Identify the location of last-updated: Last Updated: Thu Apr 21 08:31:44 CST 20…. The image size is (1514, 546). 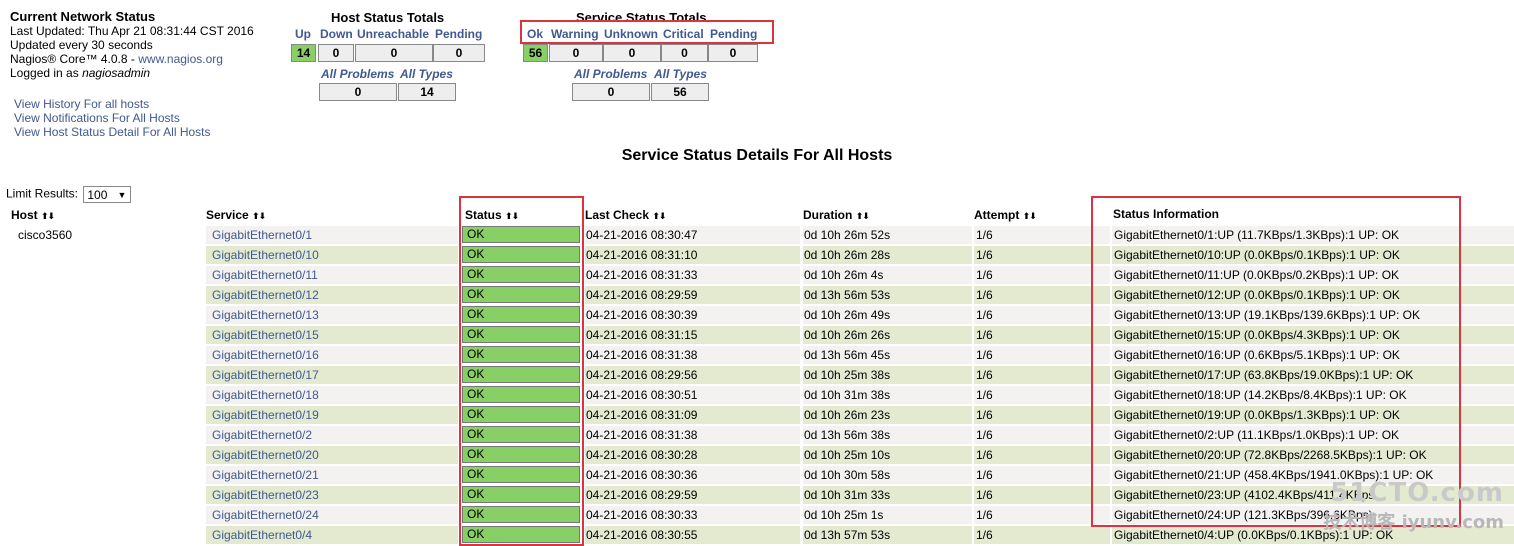
(132, 31).